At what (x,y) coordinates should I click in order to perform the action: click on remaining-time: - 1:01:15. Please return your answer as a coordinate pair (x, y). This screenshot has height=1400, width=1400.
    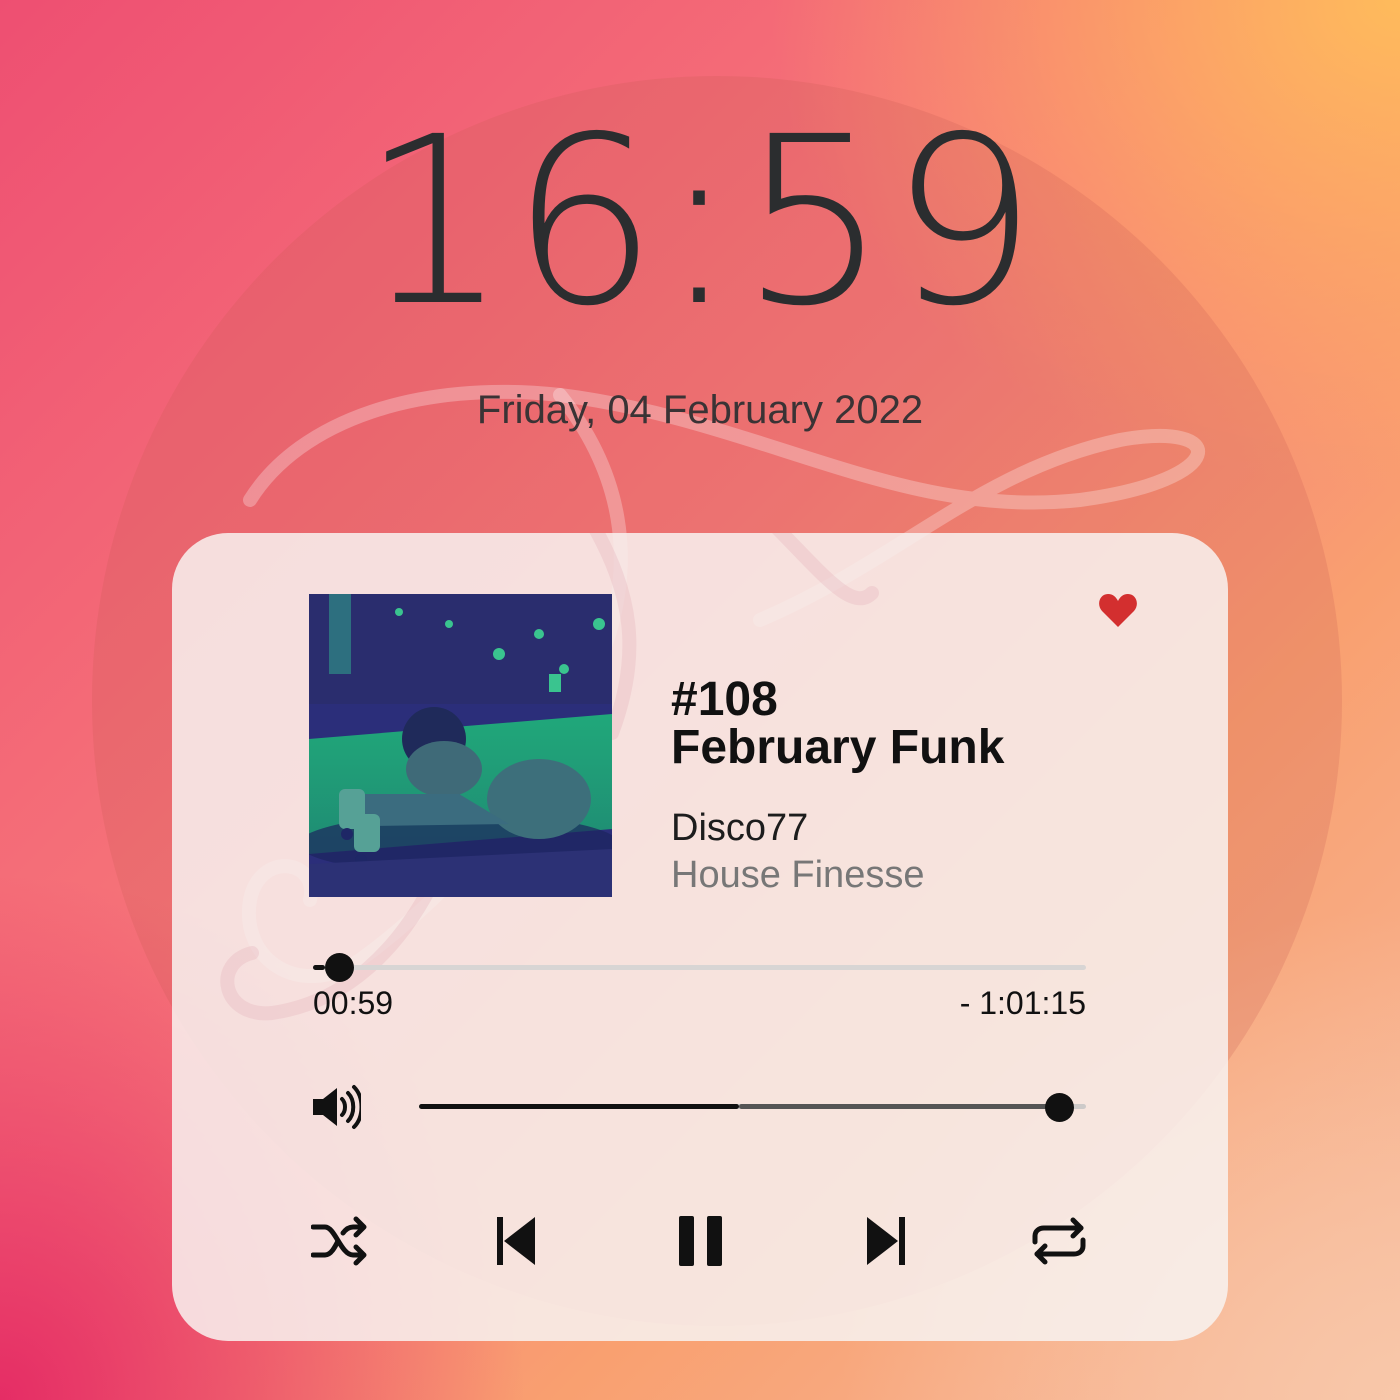
    Looking at the image, I should click on (1022, 1003).